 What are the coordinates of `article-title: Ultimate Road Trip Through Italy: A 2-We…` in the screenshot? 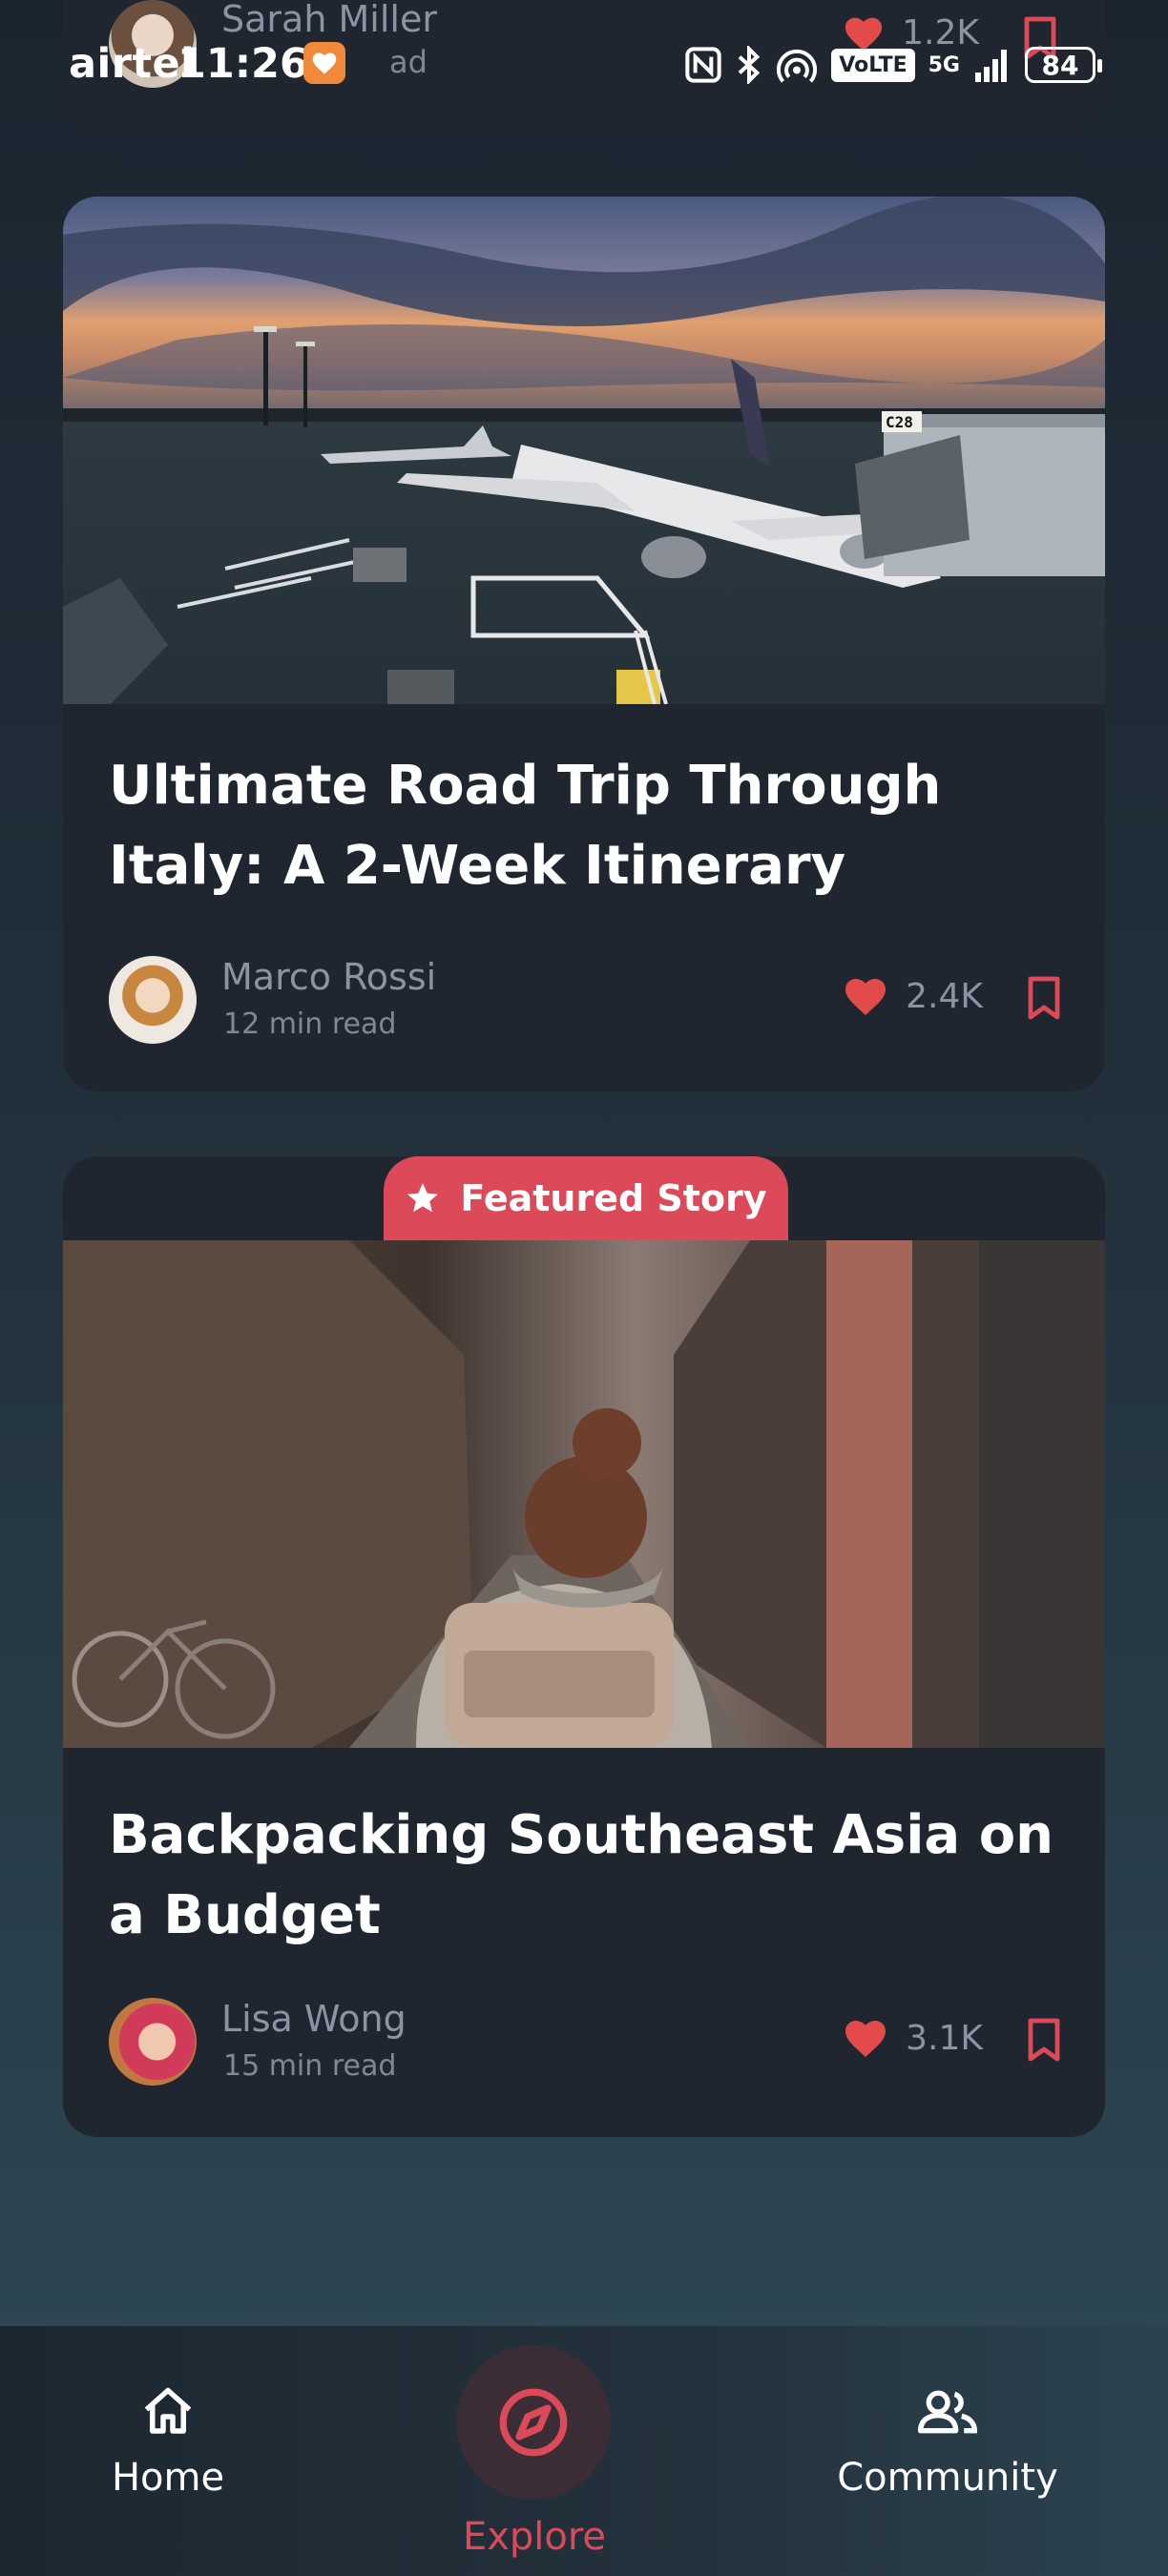 It's located at (586, 826).